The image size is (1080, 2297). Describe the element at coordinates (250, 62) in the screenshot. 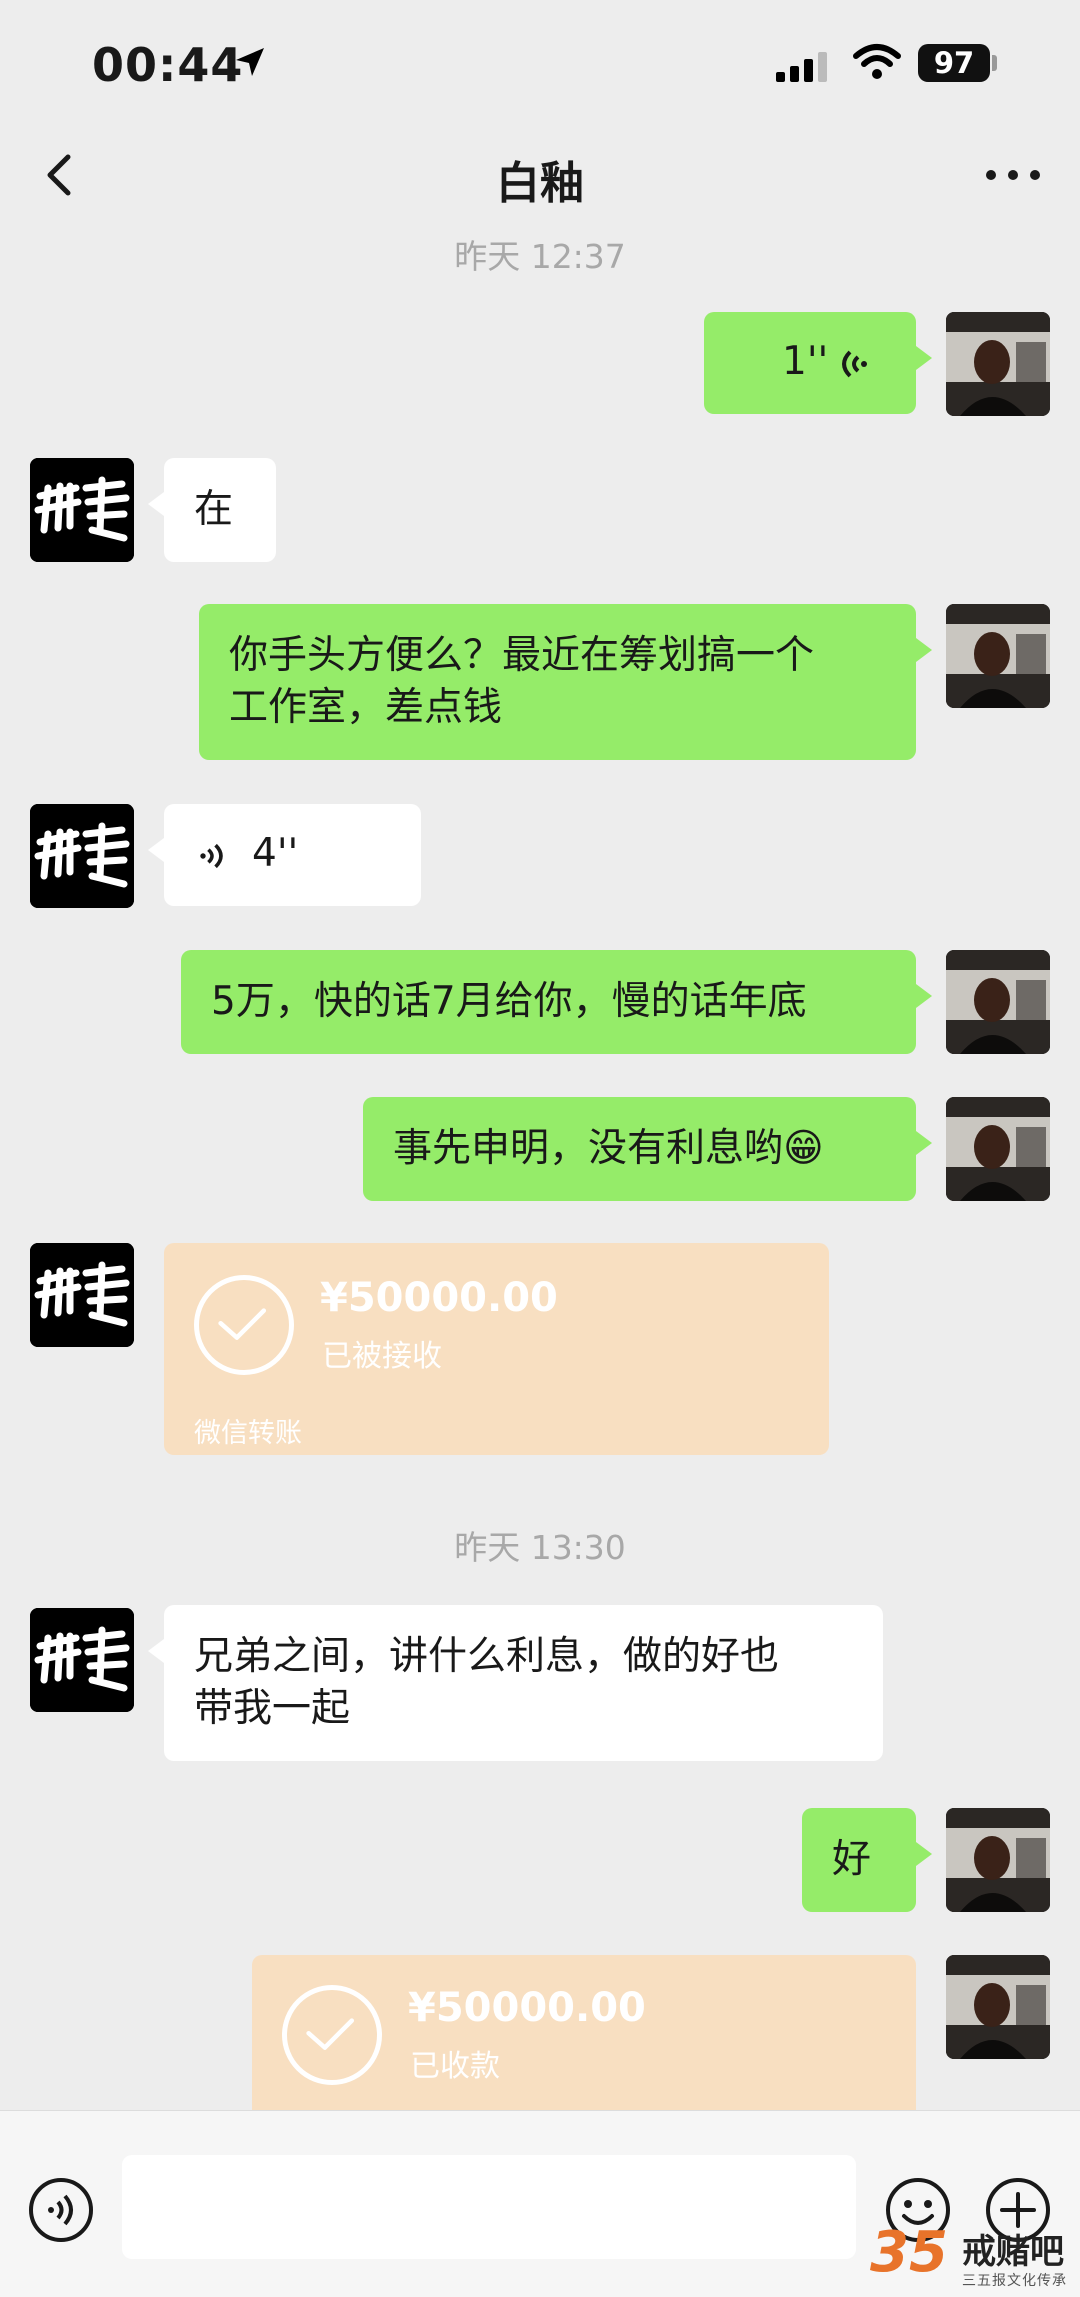

I see `location-arrow-icon` at that location.